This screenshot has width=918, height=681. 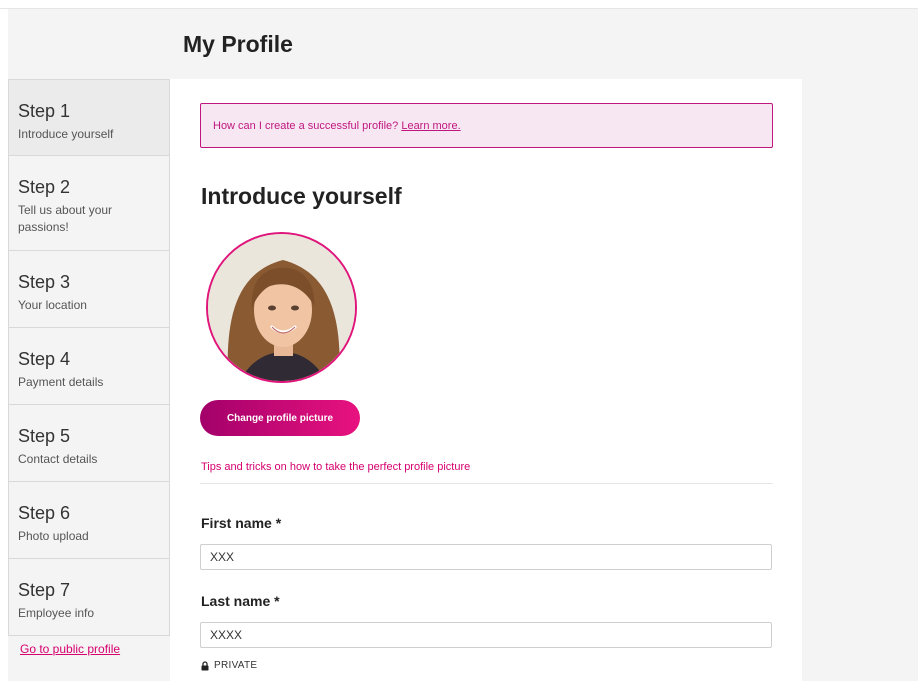 I want to click on step-subtitle: Contact details, so click(x=58, y=459).